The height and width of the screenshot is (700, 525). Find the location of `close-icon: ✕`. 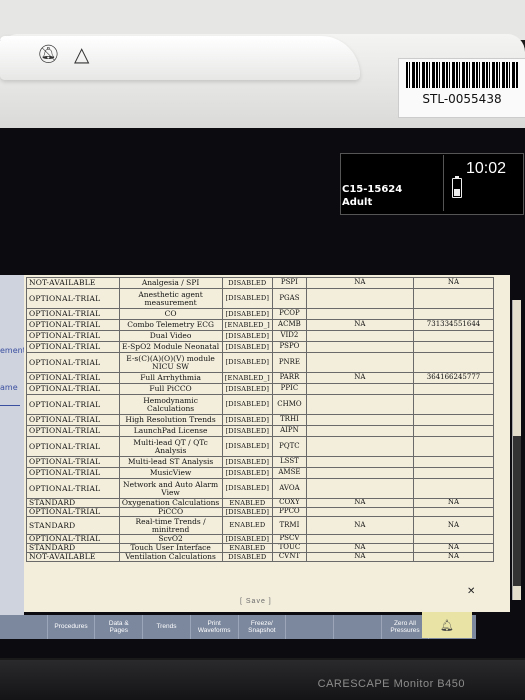

close-icon: ✕ is located at coordinates (471, 591).